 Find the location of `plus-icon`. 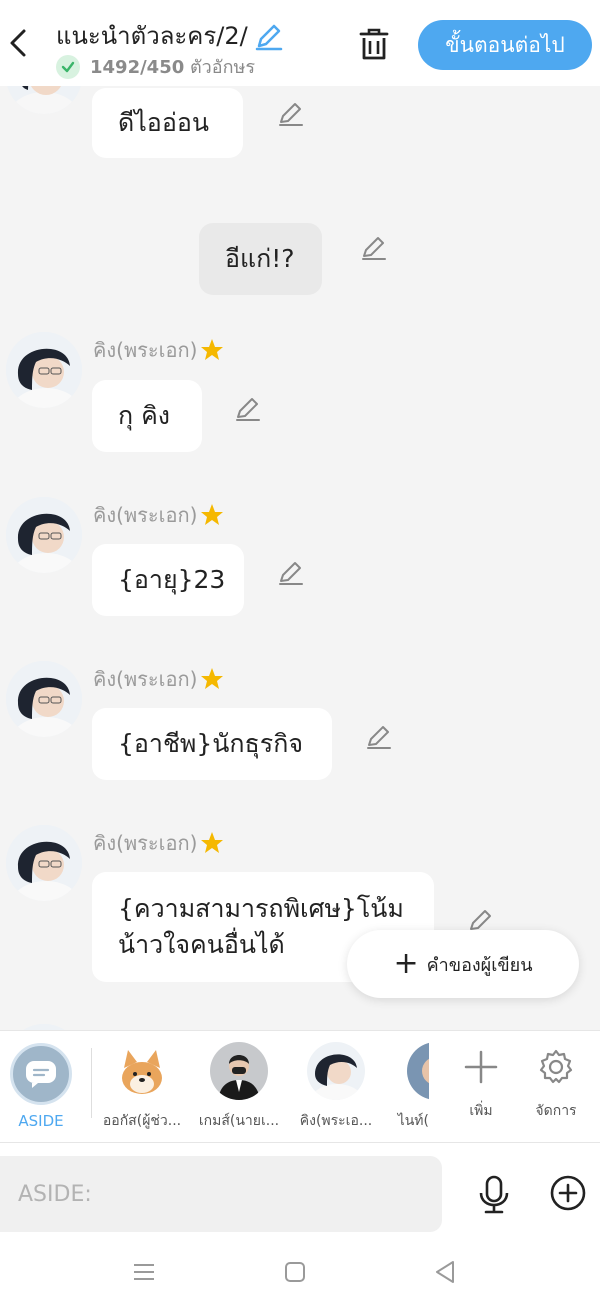

plus-icon is located at coordinates (481, 1067).